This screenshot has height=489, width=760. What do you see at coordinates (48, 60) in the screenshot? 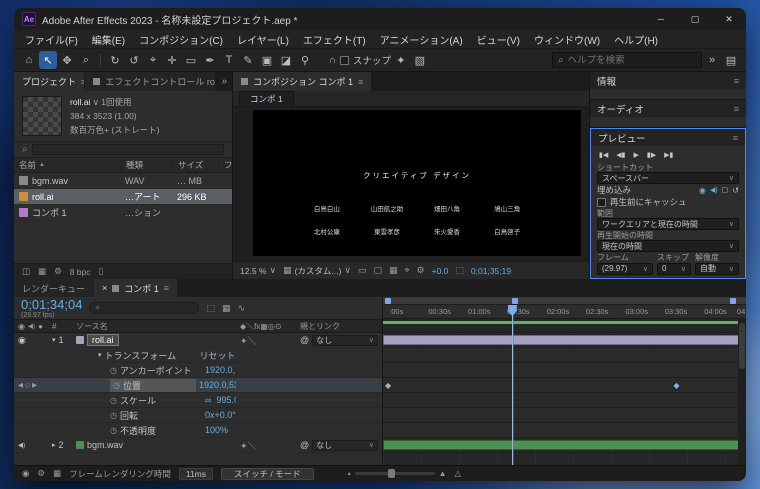
I see `selection-tool-icon: ↖` at bounding box center [48, 60].